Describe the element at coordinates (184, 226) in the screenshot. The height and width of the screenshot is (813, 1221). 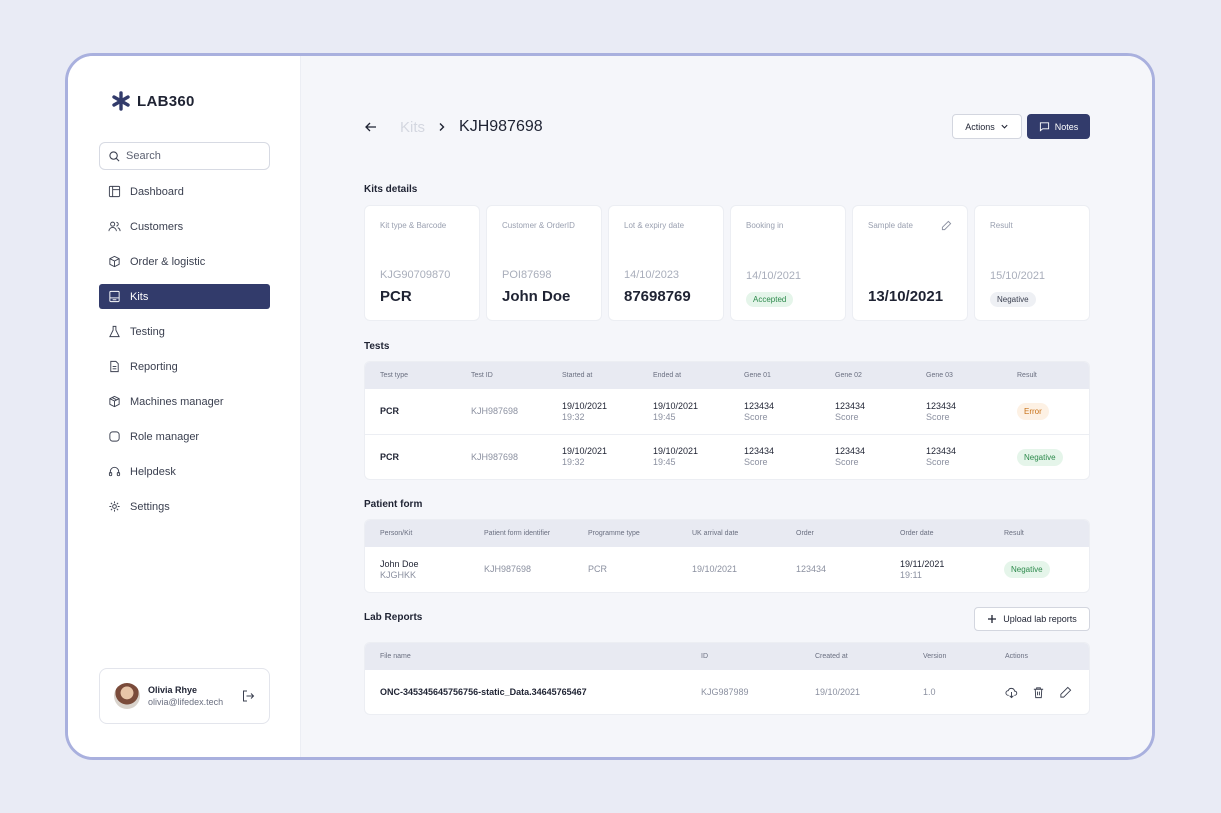
I see `sidebar-item-customers: Customers` at that location.